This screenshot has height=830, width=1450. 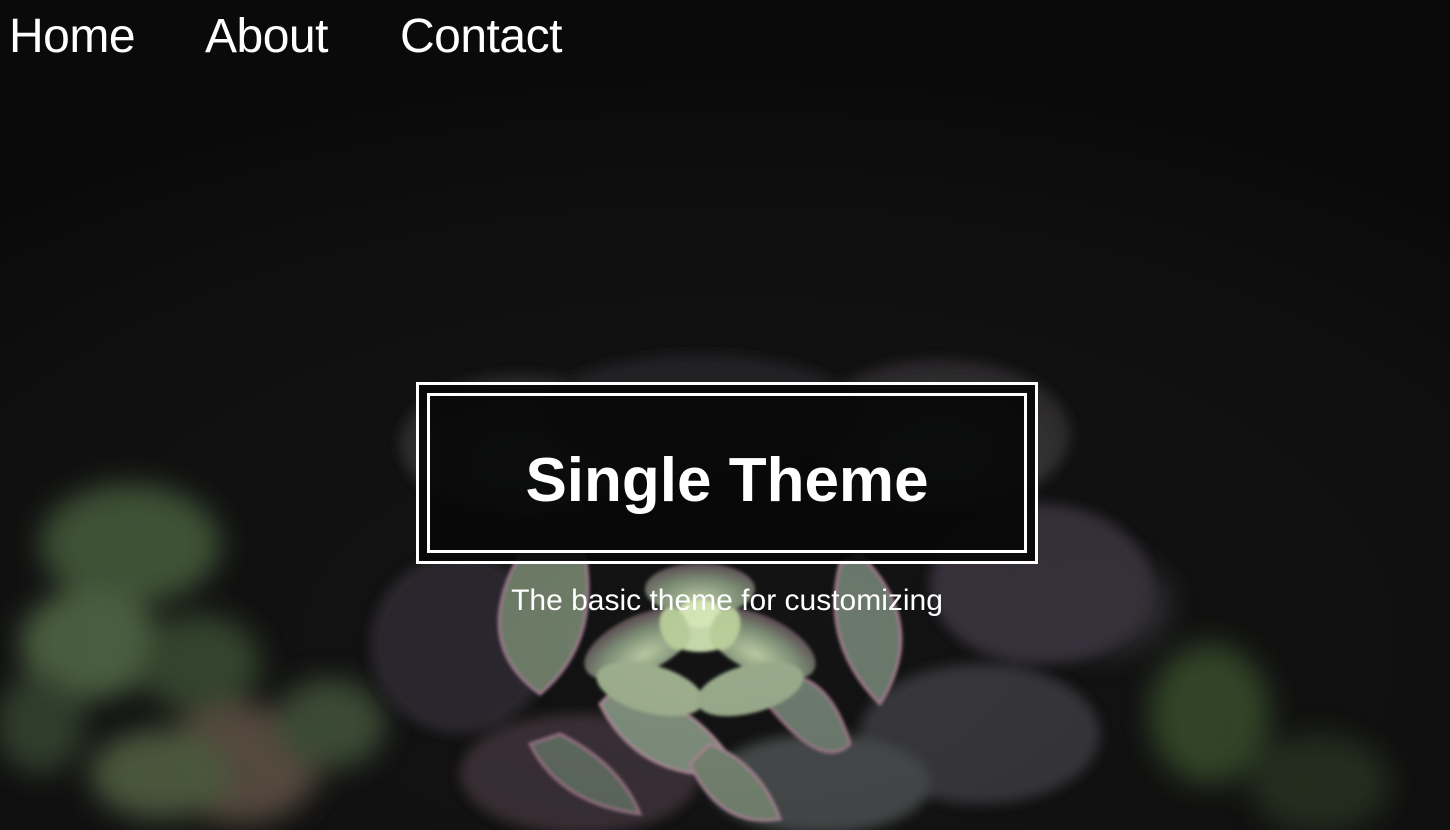 What do you see at coordinates (727, 600) in the screenshot?
I see `site-tagline: The basic theme for customizing` at bounding box center [727, 600].